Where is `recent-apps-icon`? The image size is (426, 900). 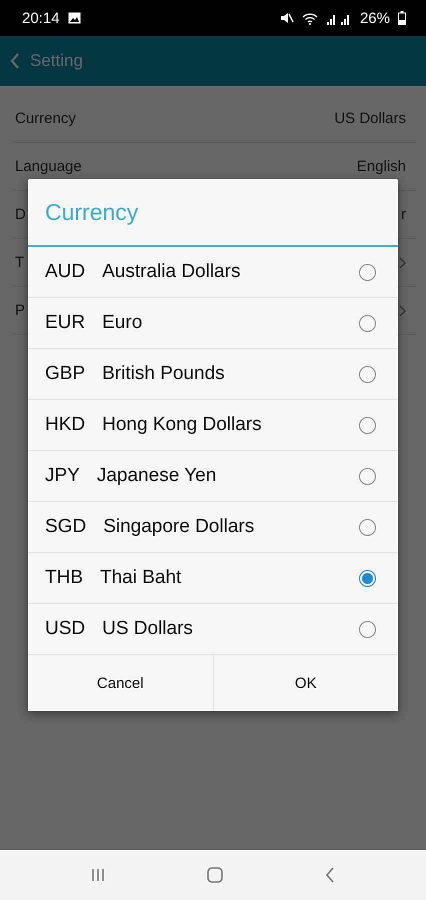 recent-apps-icon is located at coordinates (98, 875).